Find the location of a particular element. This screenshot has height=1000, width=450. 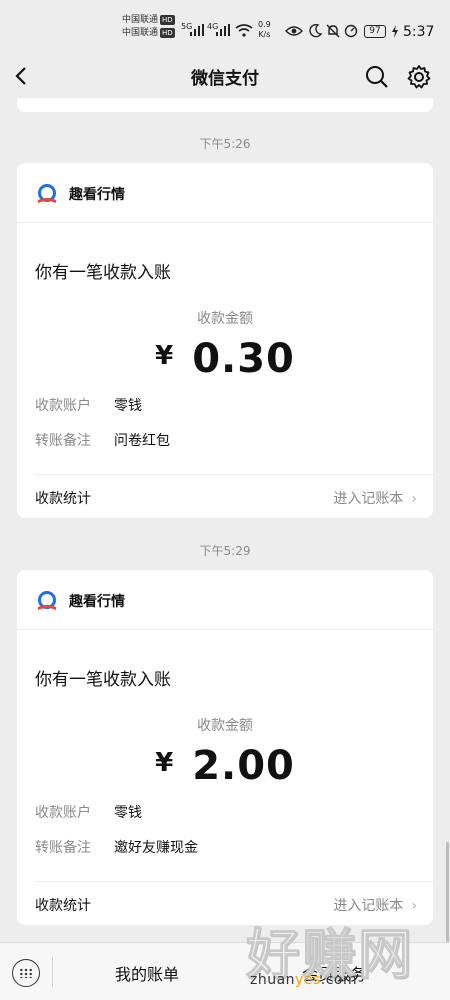

wifi-icon is located at coordinates (244, 30).